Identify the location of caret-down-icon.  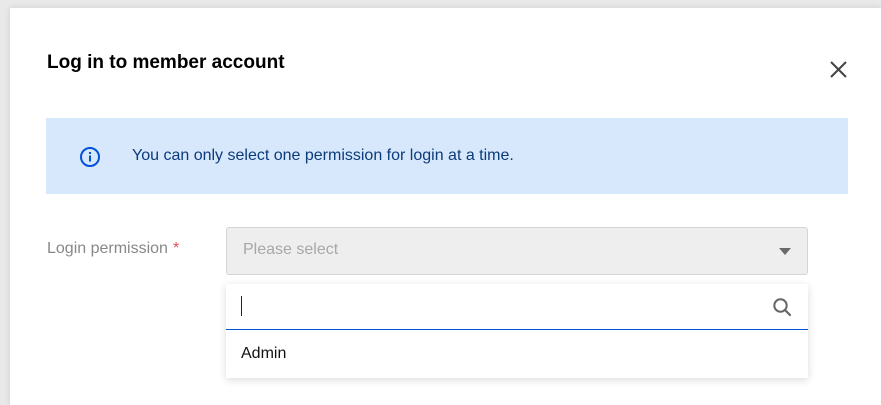
(785, 251).